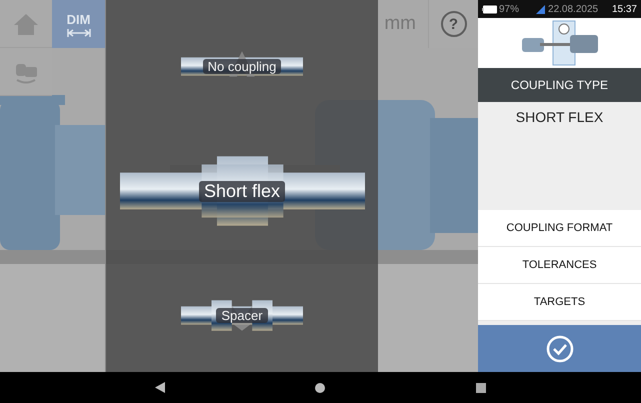  What do you see at coordinates (160, 387) in the screenshot?
I see `back-icon` at bounding box center [160, 387].